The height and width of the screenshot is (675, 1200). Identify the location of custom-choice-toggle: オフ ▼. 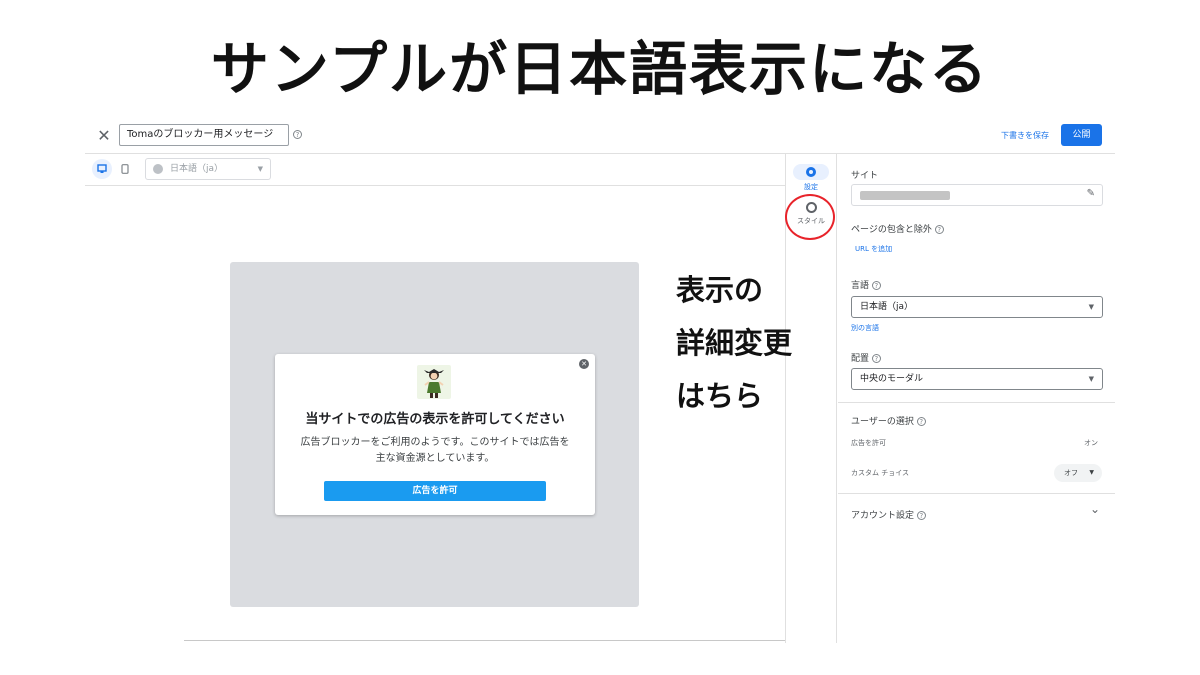
(1078, 473).